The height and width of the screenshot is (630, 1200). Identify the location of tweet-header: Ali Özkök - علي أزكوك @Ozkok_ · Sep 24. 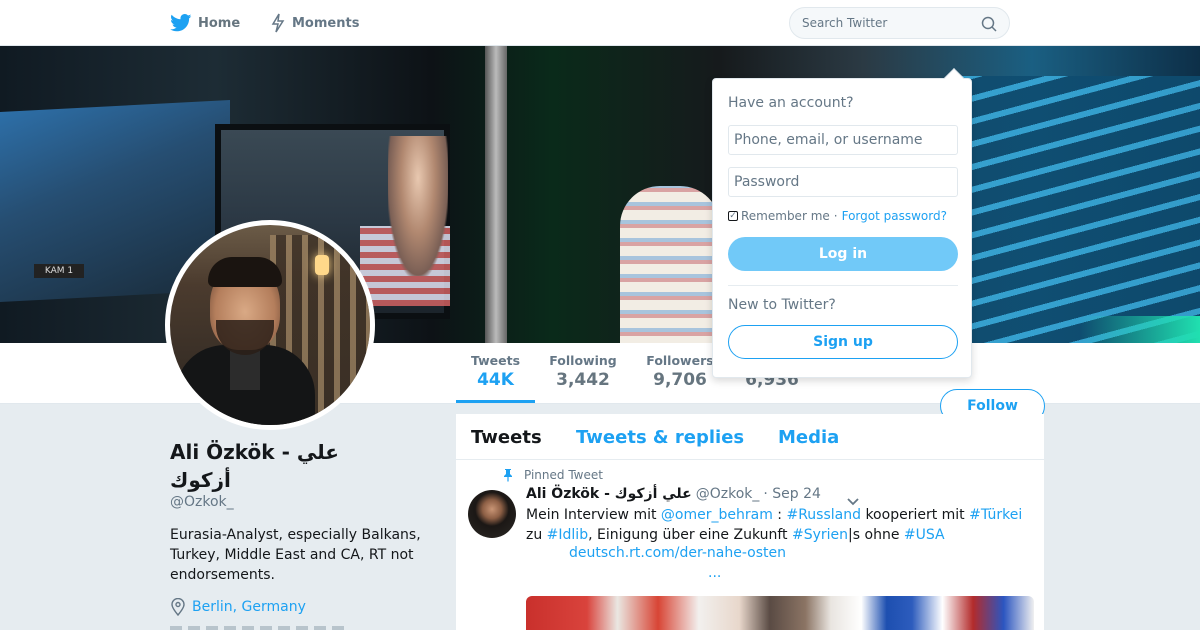
(673, 494).